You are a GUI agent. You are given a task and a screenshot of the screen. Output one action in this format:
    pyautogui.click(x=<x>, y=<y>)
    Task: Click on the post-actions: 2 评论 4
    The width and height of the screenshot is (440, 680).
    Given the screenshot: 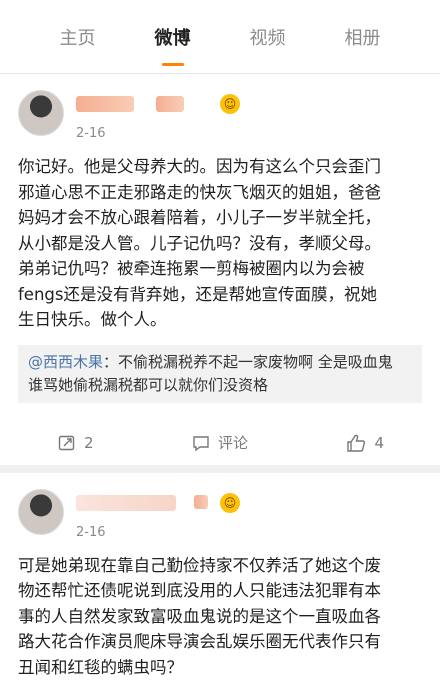 What is the action you would take?
    pyautogui.click(x=220, y=443)
    